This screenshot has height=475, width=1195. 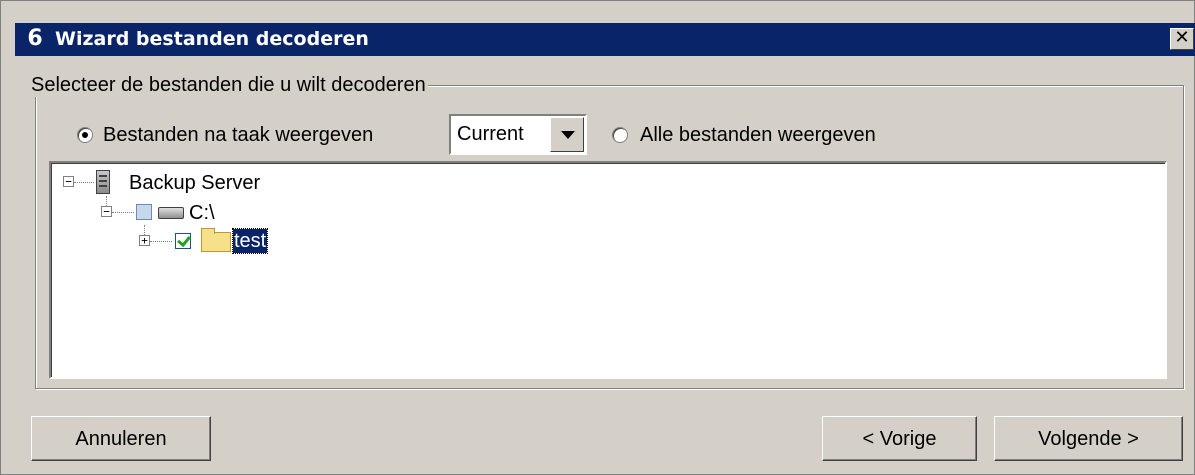 I want to click on radio-by-job-label: Bestanden na taak weergeven, so click(x=238, y=135).